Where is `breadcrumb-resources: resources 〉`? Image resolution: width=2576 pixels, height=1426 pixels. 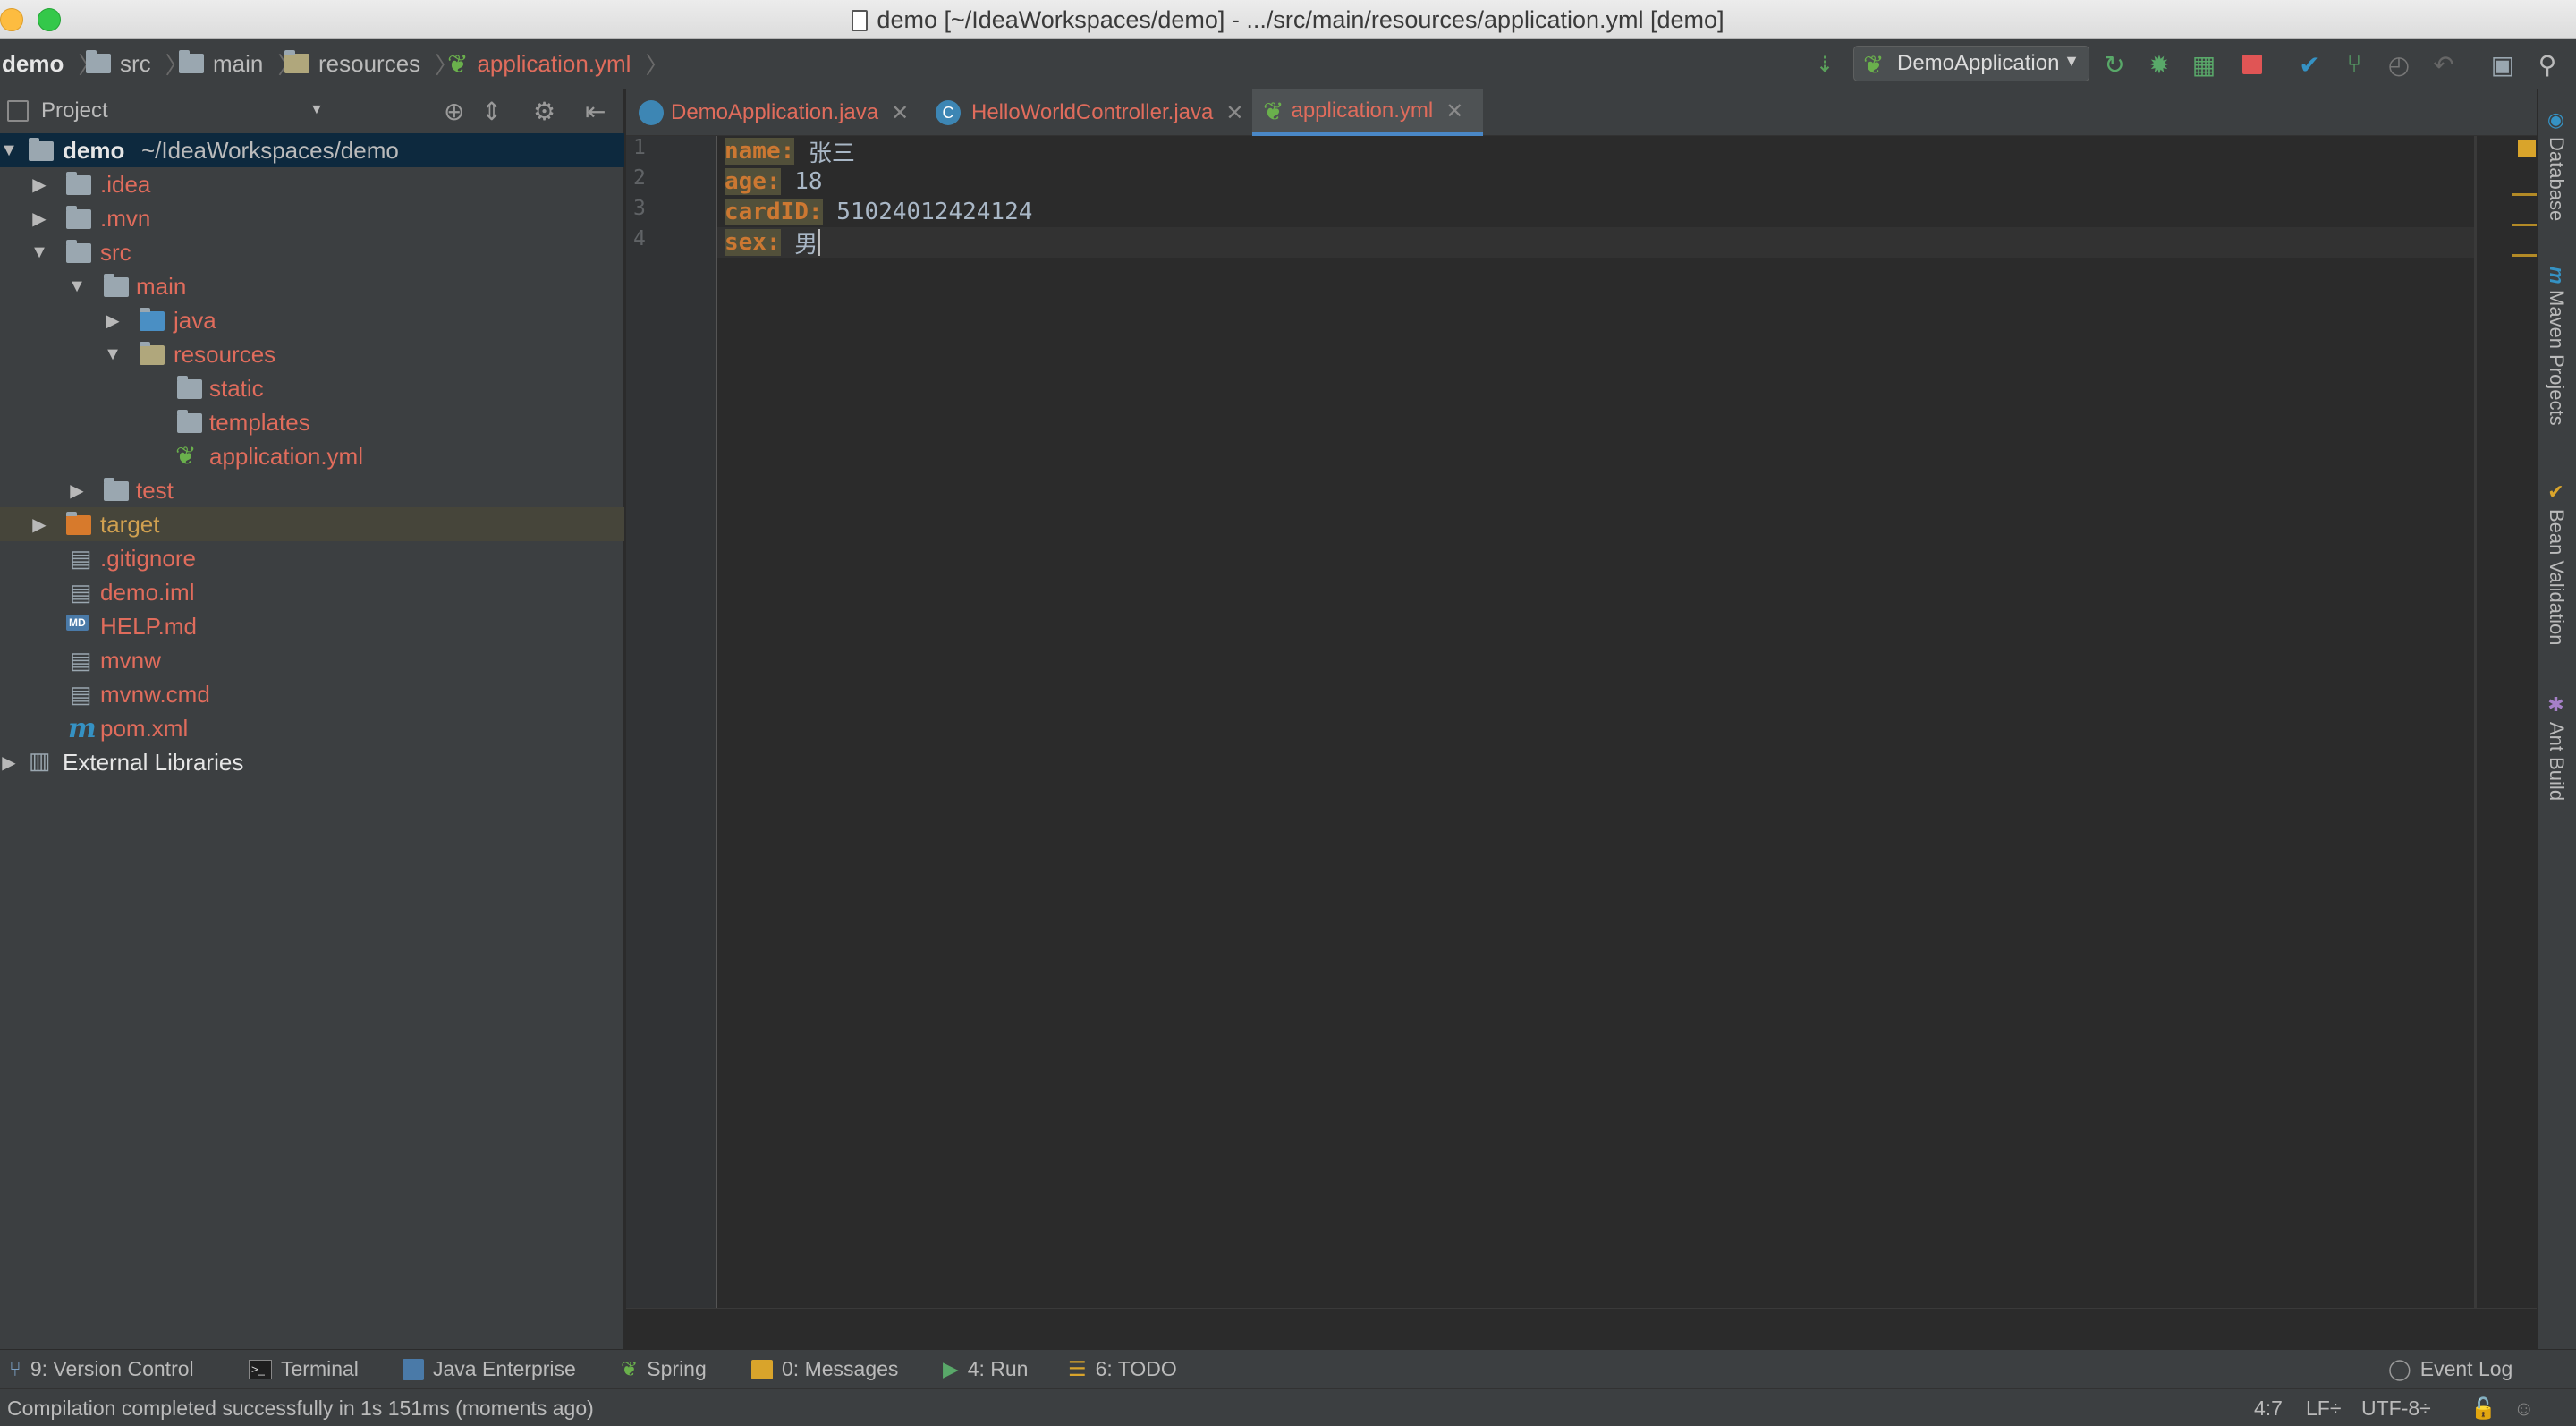 breadcrumb-resources: resources 〉 is located at coordinates (371, 64).